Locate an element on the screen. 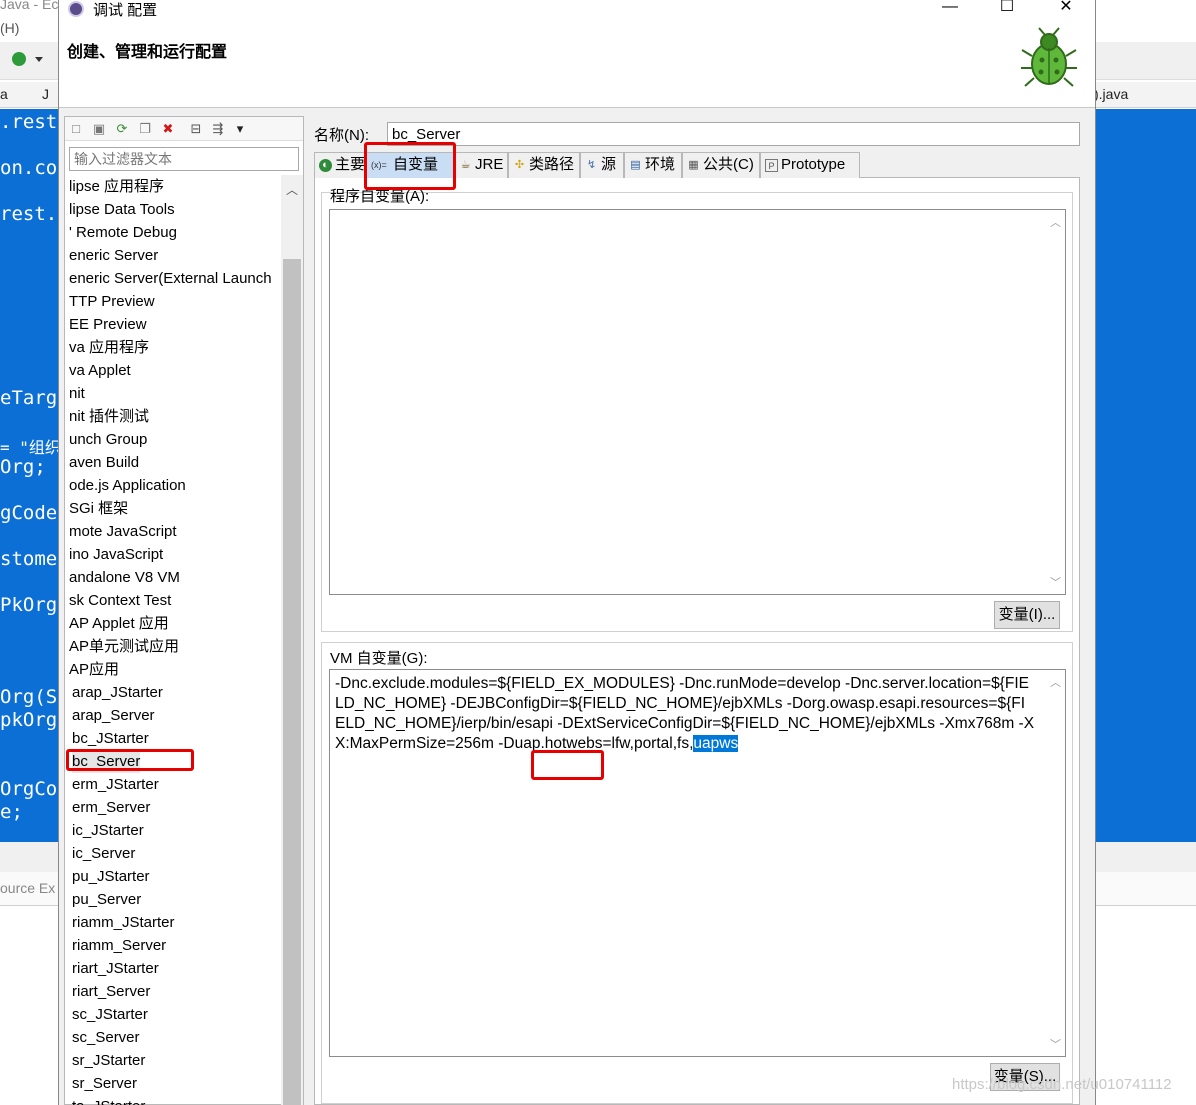  tab-label: JRE is located at coordinates (489, 164).